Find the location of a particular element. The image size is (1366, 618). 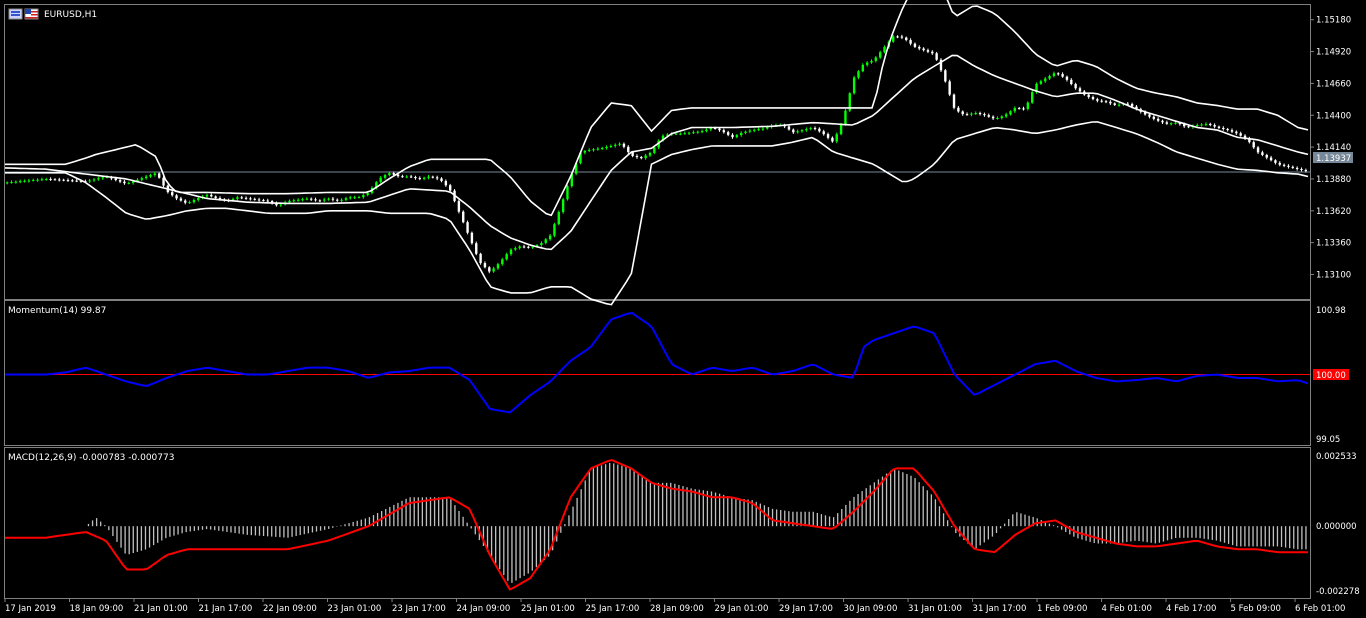

momentum-y-tick-label: 100.98 is located at coordinates (1331, 311).